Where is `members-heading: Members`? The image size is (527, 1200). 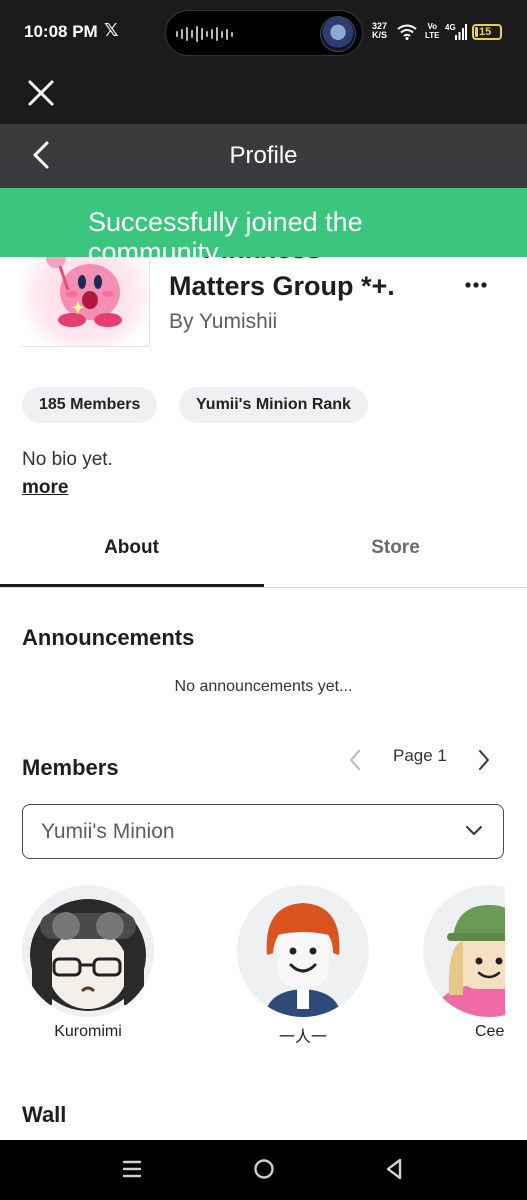
members-heading: Members is located at coordinates (70, 767).